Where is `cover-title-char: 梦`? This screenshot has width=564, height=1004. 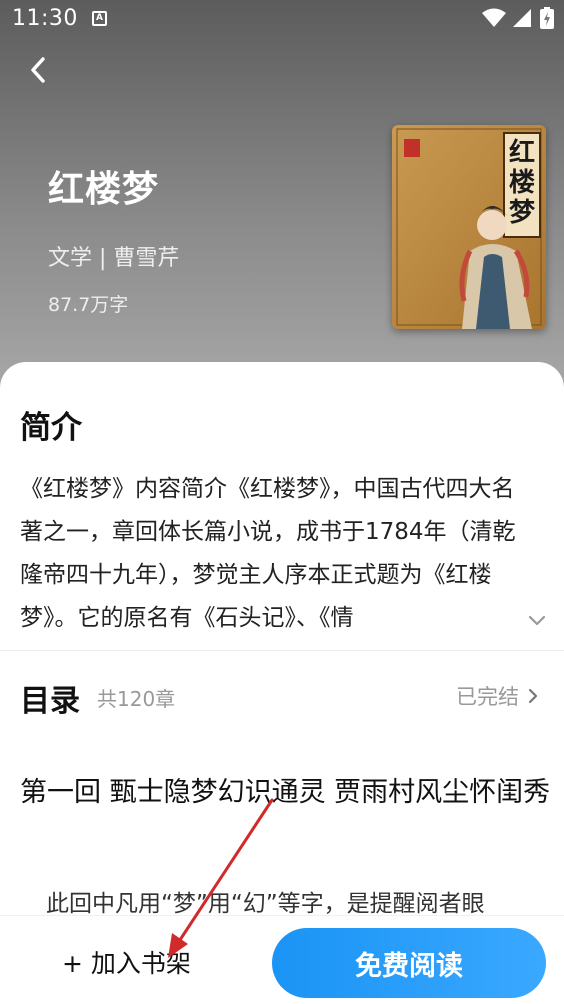
cover-title-char: 梦 is located at coordinates (522, 213).